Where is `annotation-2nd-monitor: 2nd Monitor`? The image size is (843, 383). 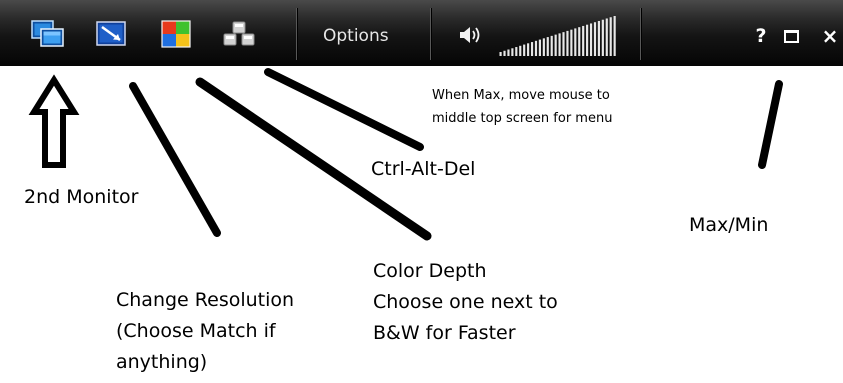
annotation-2nd-monitor: 2nd Monitor is located at coordinates (81, 197).